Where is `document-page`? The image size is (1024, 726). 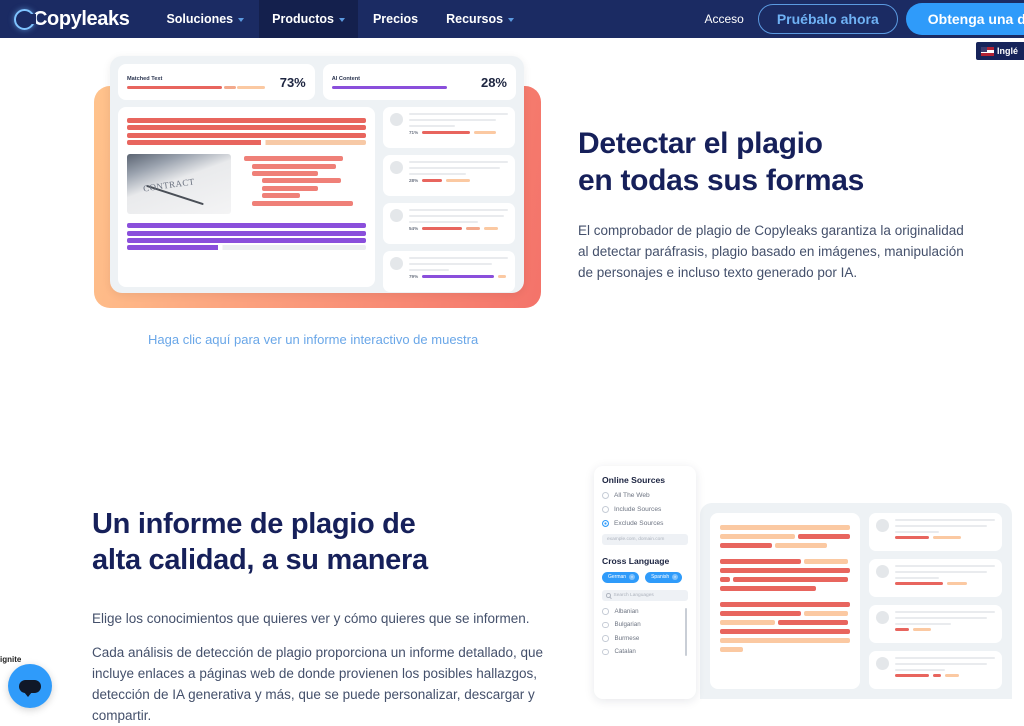 document-page is located at coordinates (246, 197).